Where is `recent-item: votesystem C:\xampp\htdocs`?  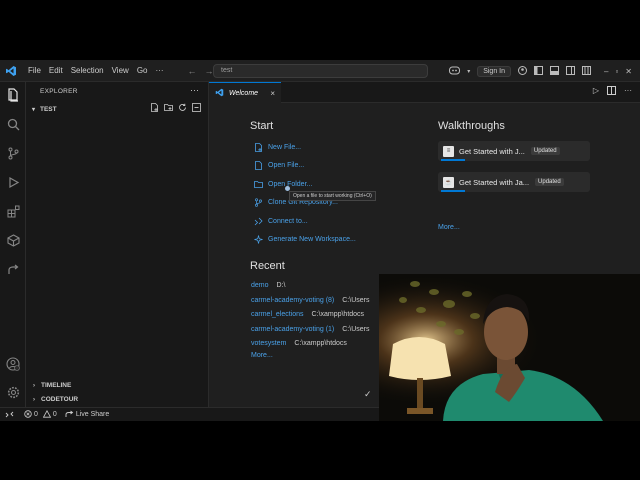
recent-item: votesystem C:\xampp\htdocs is located at coordinates (299, 343).